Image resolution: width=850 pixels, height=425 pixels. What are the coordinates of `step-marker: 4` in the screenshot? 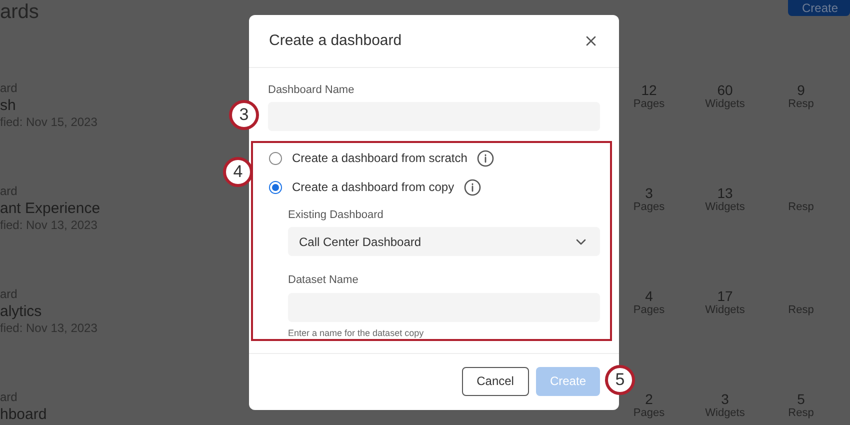 It's located at (238, 172).